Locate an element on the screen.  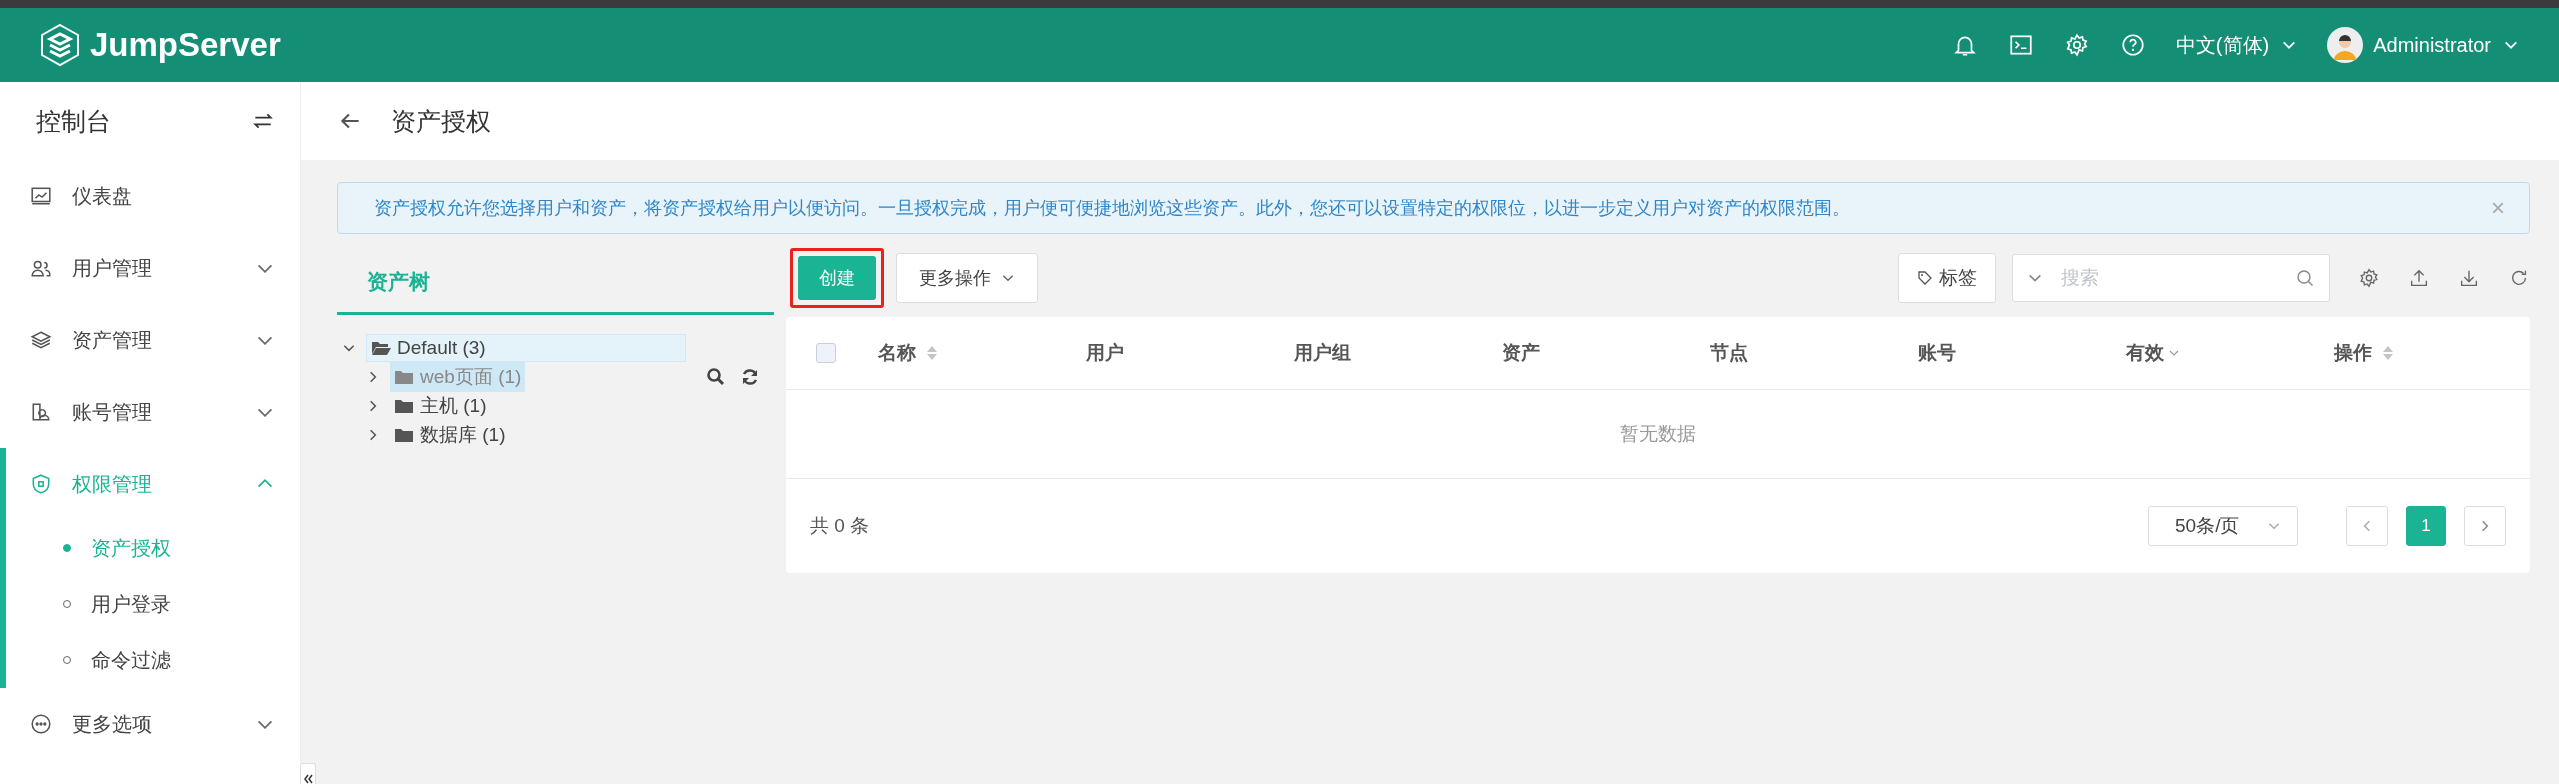
settings-icon is located at coordinates (2369, 278).